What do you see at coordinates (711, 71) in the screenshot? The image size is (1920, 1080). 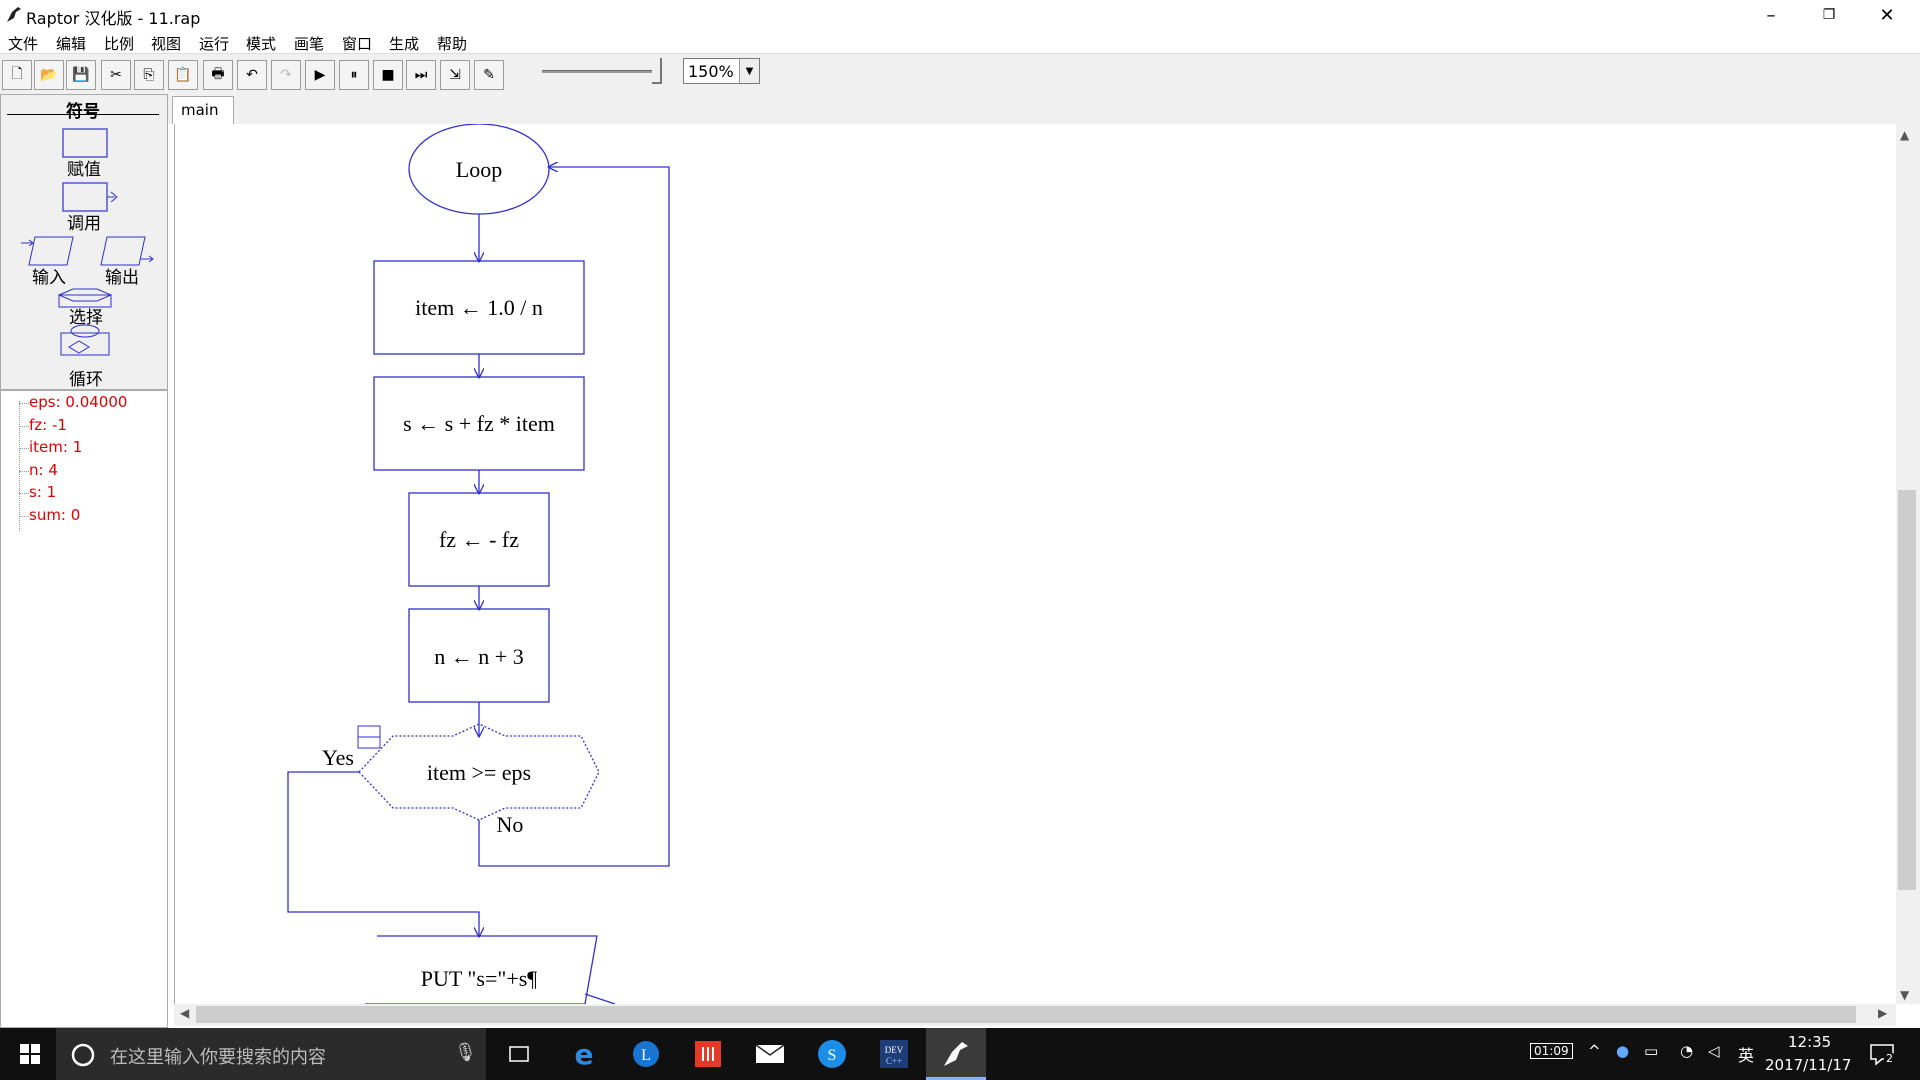 I see `zoom-value: 150%` at bounding box center [711, 71].